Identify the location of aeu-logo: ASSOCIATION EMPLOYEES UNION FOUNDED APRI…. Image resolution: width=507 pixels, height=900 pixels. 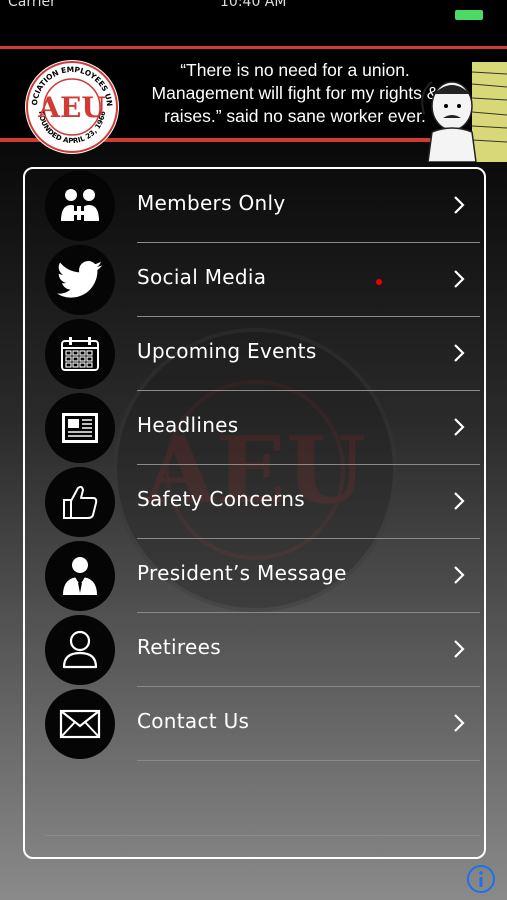
(72, 107).